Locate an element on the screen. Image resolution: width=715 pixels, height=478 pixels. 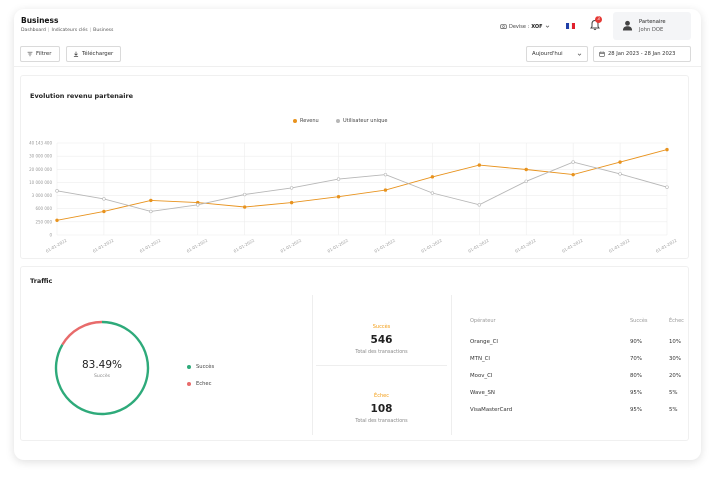
traffic-title: Traffic is located at coordinates (41, 281).